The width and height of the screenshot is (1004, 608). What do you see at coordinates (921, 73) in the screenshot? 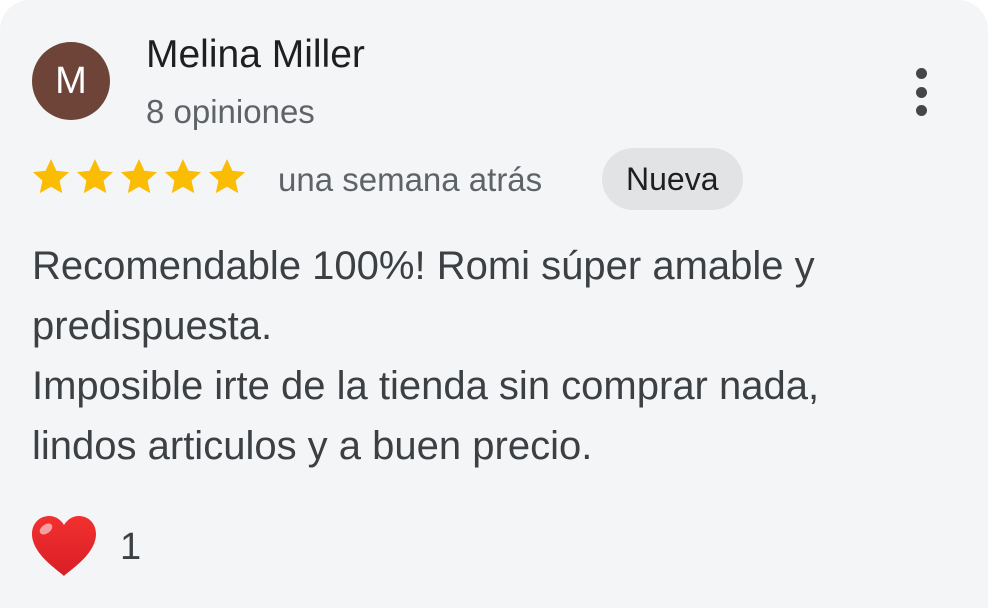
I see `more-vert-icon` at bounding box center [921, 73].